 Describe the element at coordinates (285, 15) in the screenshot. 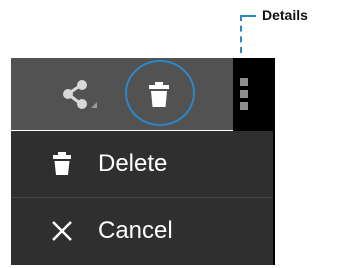

I see `details-callout-label: Details` at that location.